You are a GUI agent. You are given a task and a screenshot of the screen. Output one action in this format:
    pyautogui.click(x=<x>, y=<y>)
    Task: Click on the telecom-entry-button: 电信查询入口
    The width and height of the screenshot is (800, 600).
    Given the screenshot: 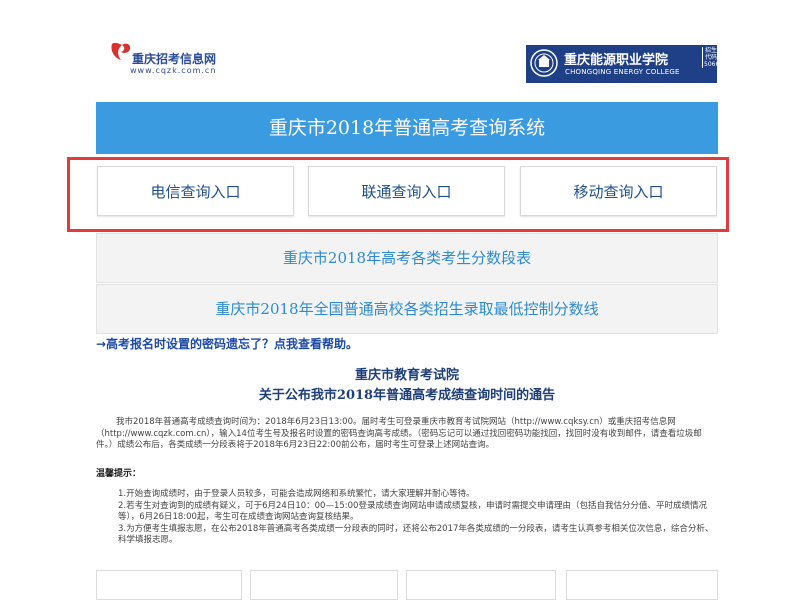 What is the action you would take?
    pyautogui.click(x=195, y=191)
    